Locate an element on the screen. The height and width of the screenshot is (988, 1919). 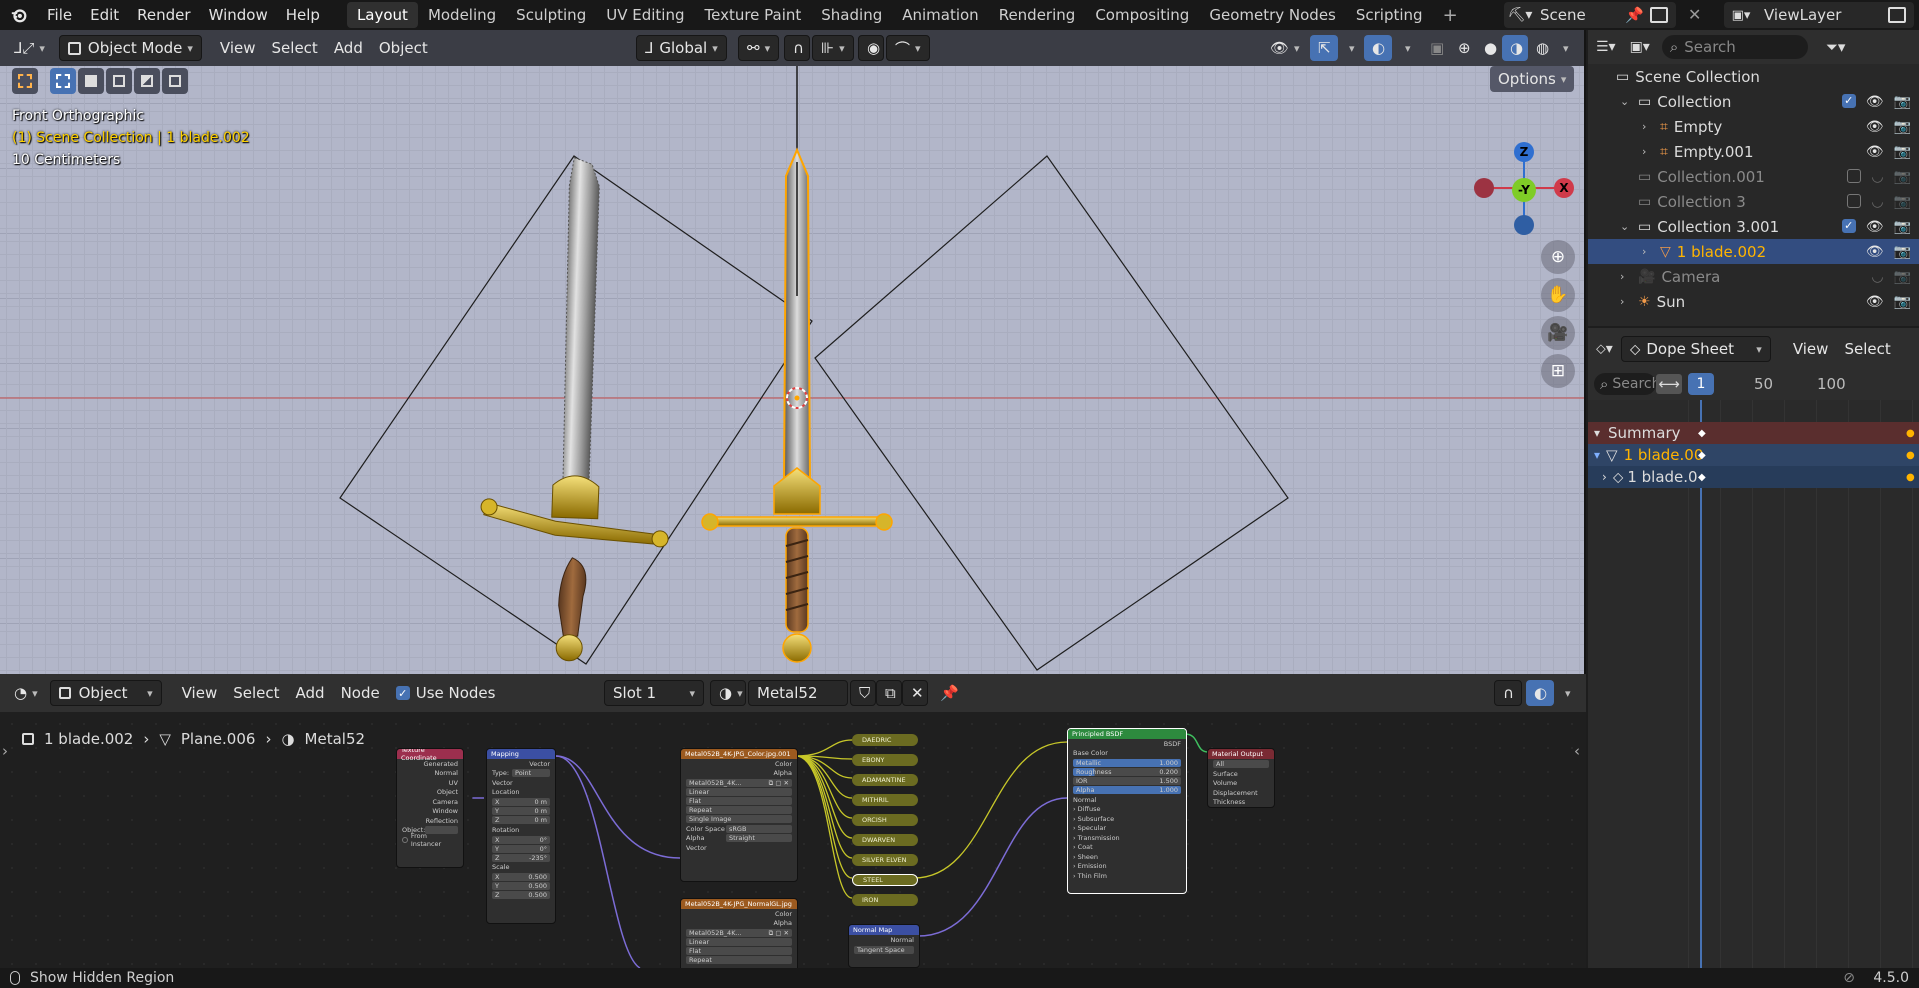
outliner-row: ▭ Collection.001 ◡ 📷 is located at coordinates (1753, 176).